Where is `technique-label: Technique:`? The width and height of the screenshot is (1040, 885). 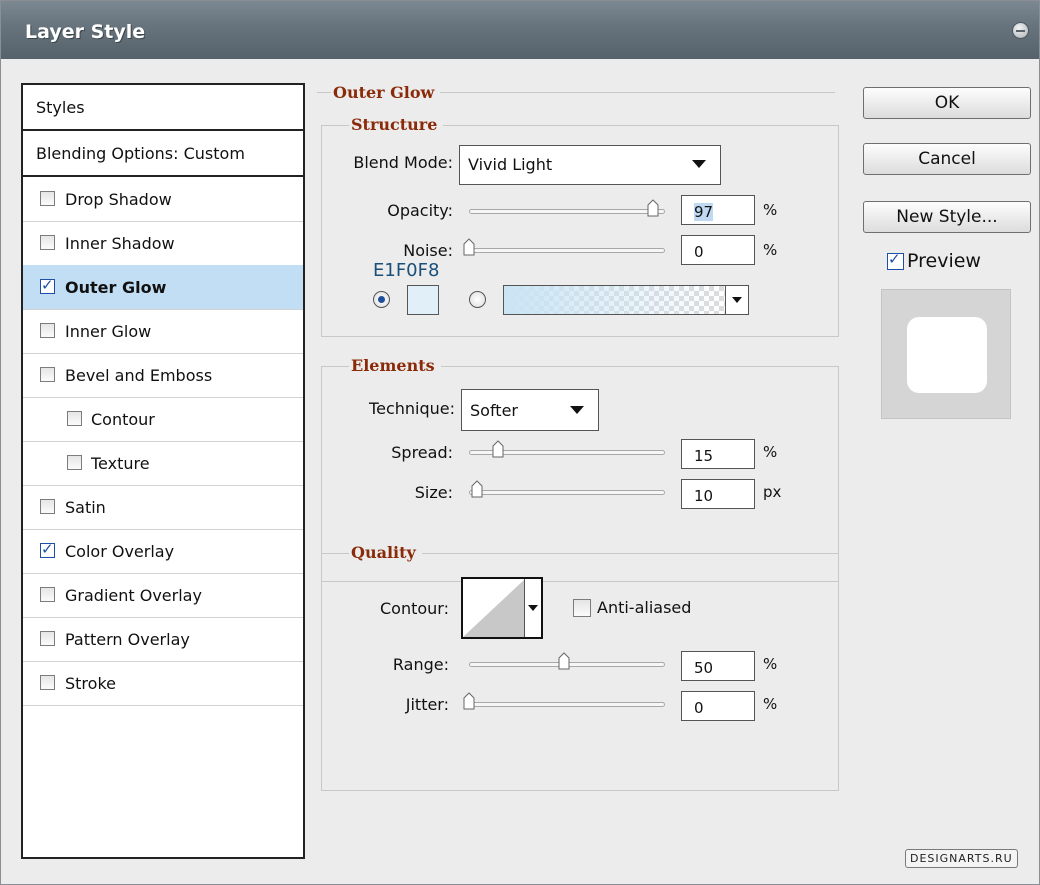
technique-label: Technique: is located at coordinates (412, 408).